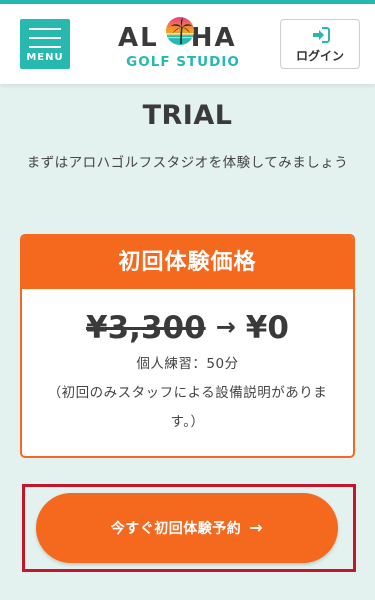  What do you see at coordinates (187, 262) in the screenshot?
I see `price-card-header: 初回体験価格` at bounding box center [187, 262].